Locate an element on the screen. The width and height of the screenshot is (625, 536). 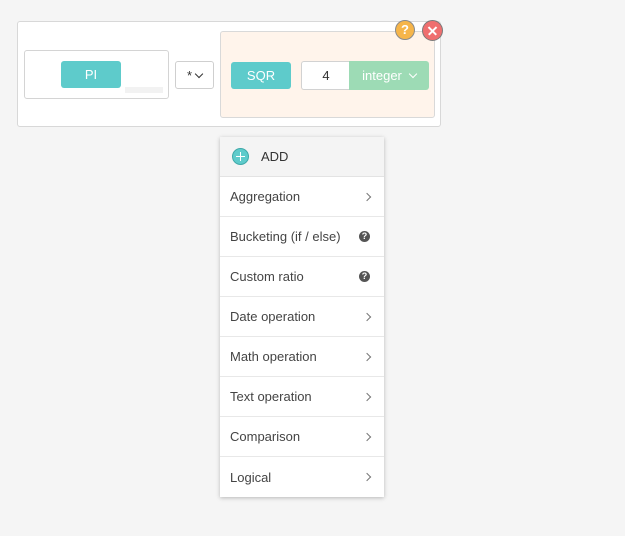
plus-circle-icon is located at coordinates (240, 156).